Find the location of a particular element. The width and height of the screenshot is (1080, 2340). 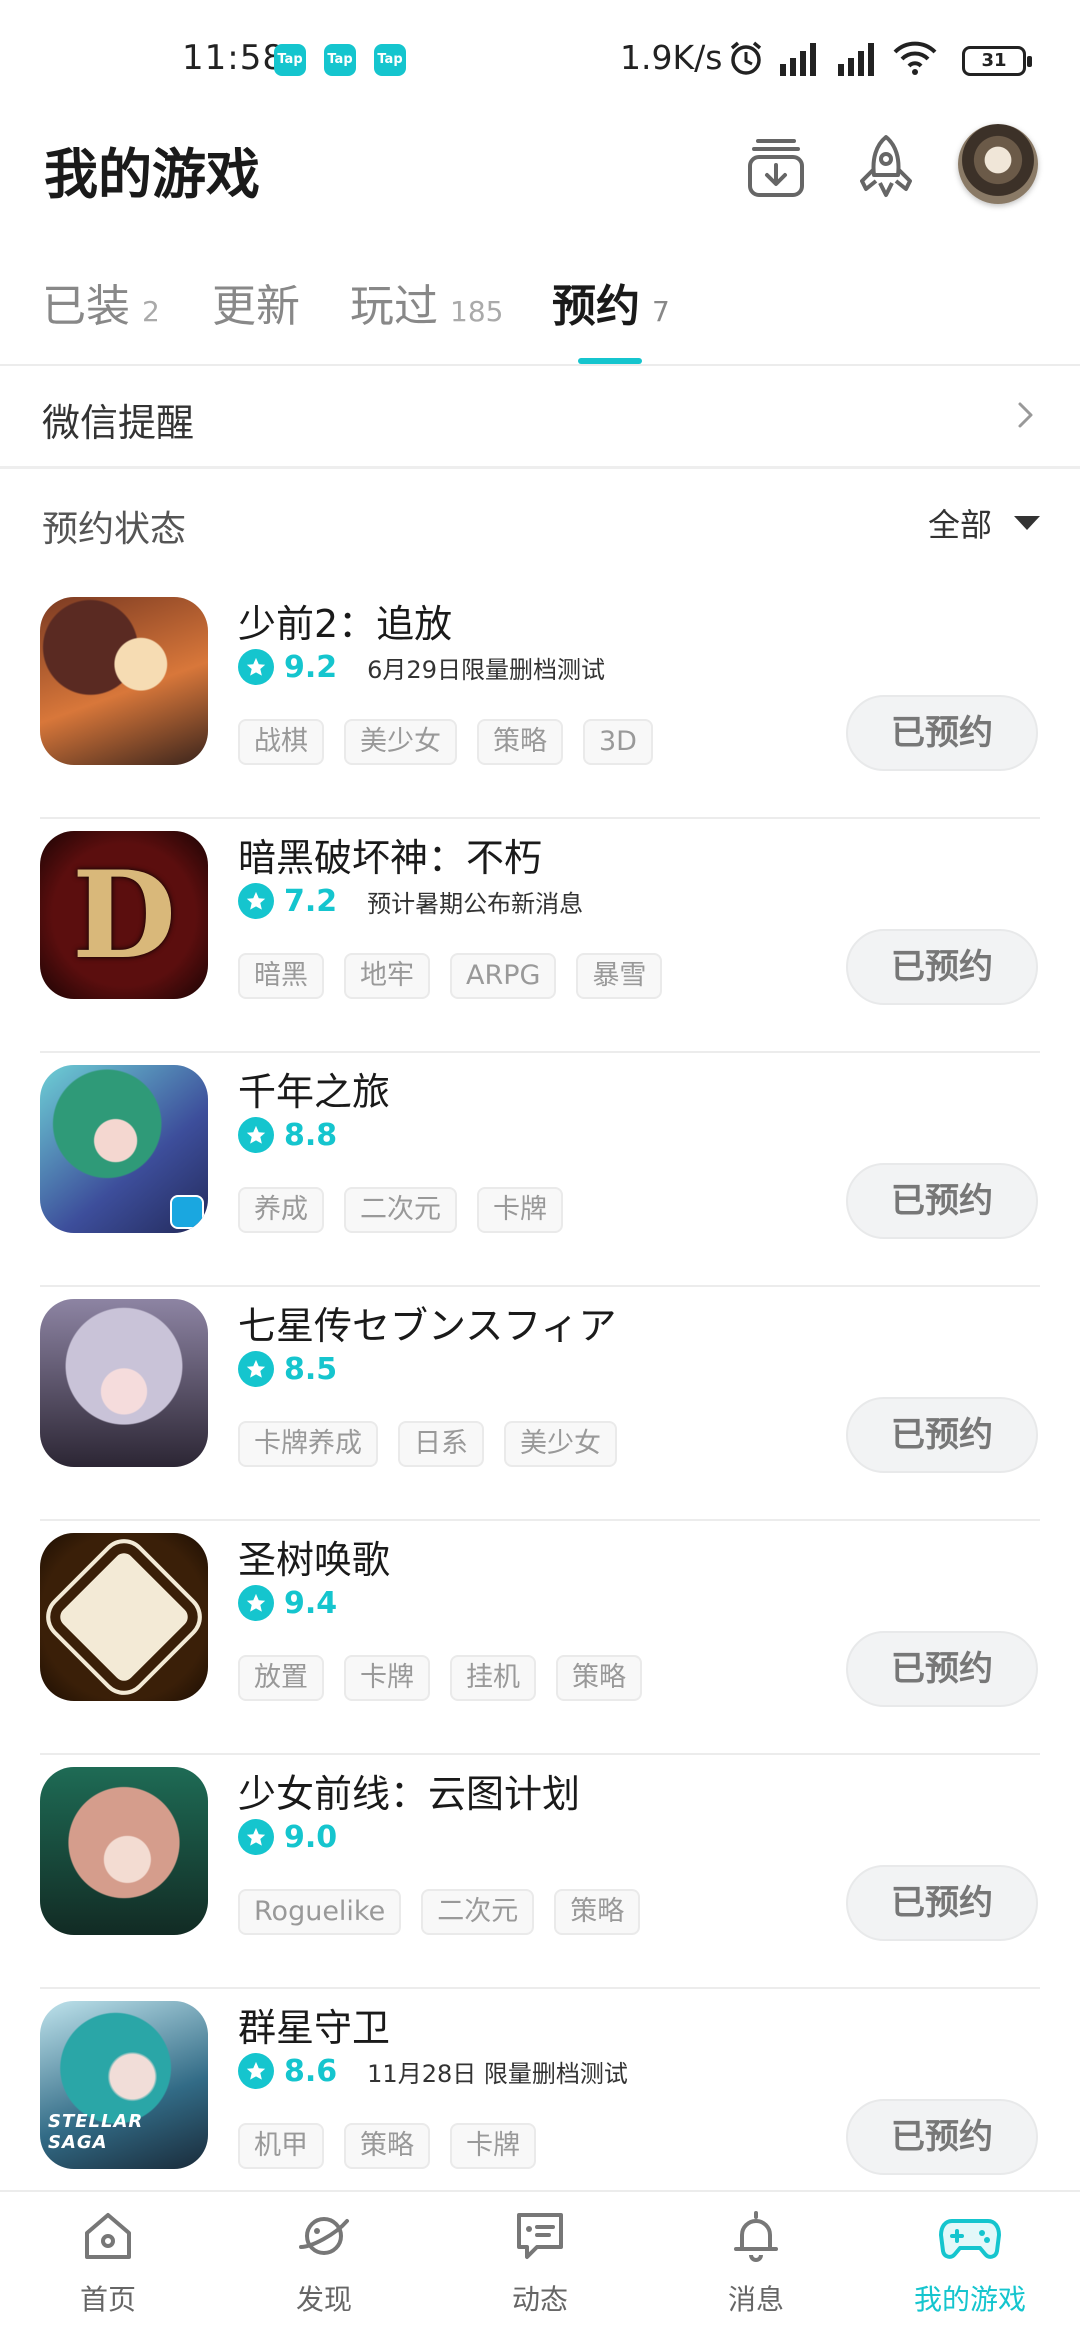

tab-label: 玩过 is located at coordinates (394, 306).